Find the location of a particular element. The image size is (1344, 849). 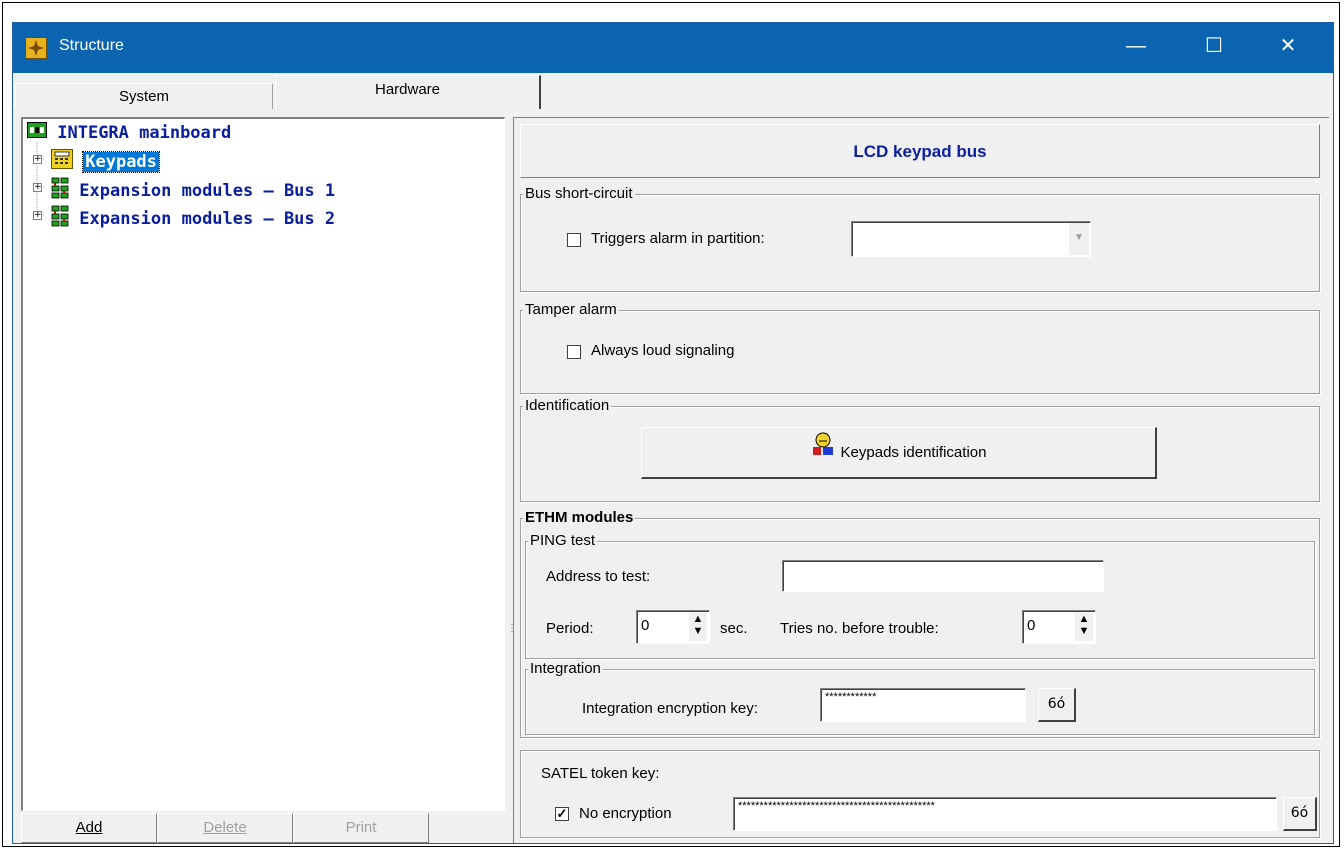

expand-keypads-icon: + is located at coordinates (37, 159).